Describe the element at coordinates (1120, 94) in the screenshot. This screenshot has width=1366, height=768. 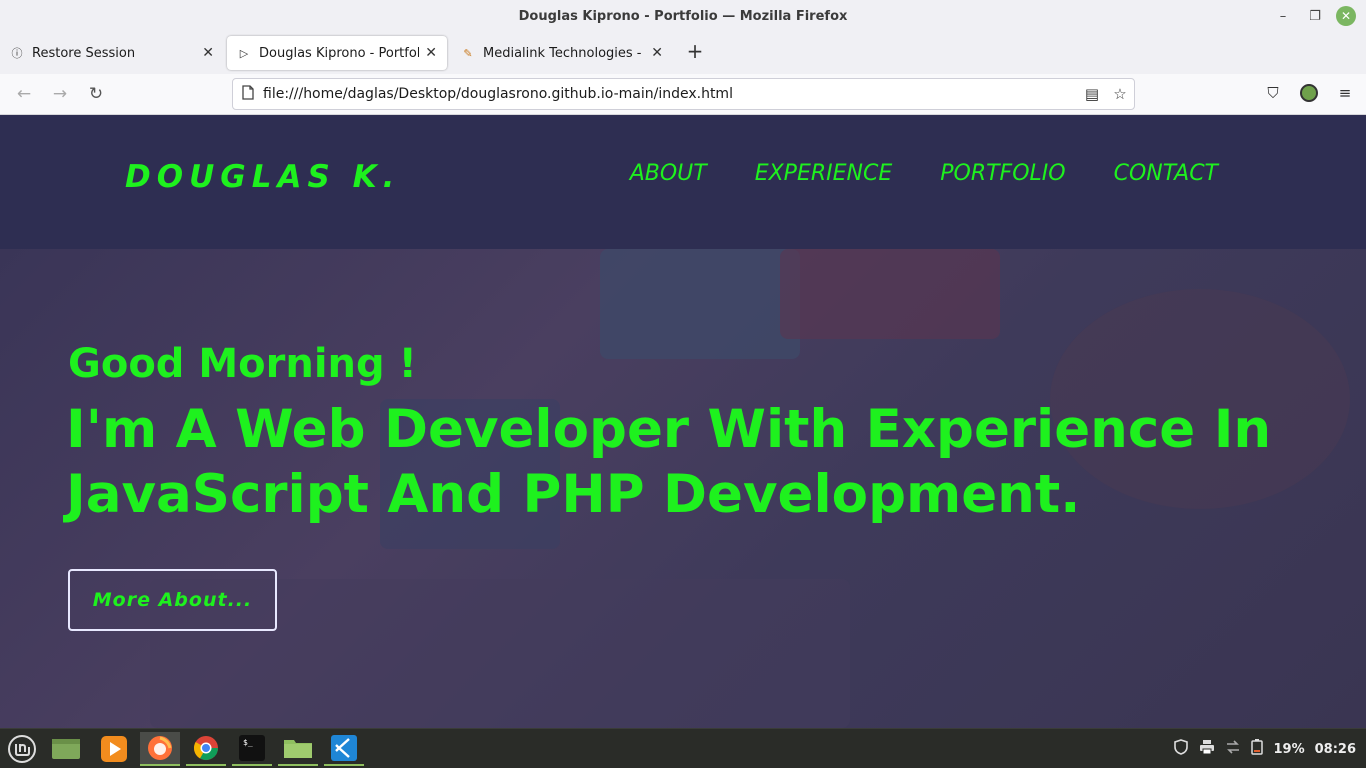
I see `bookmark-star-icon: ☆` at that location.